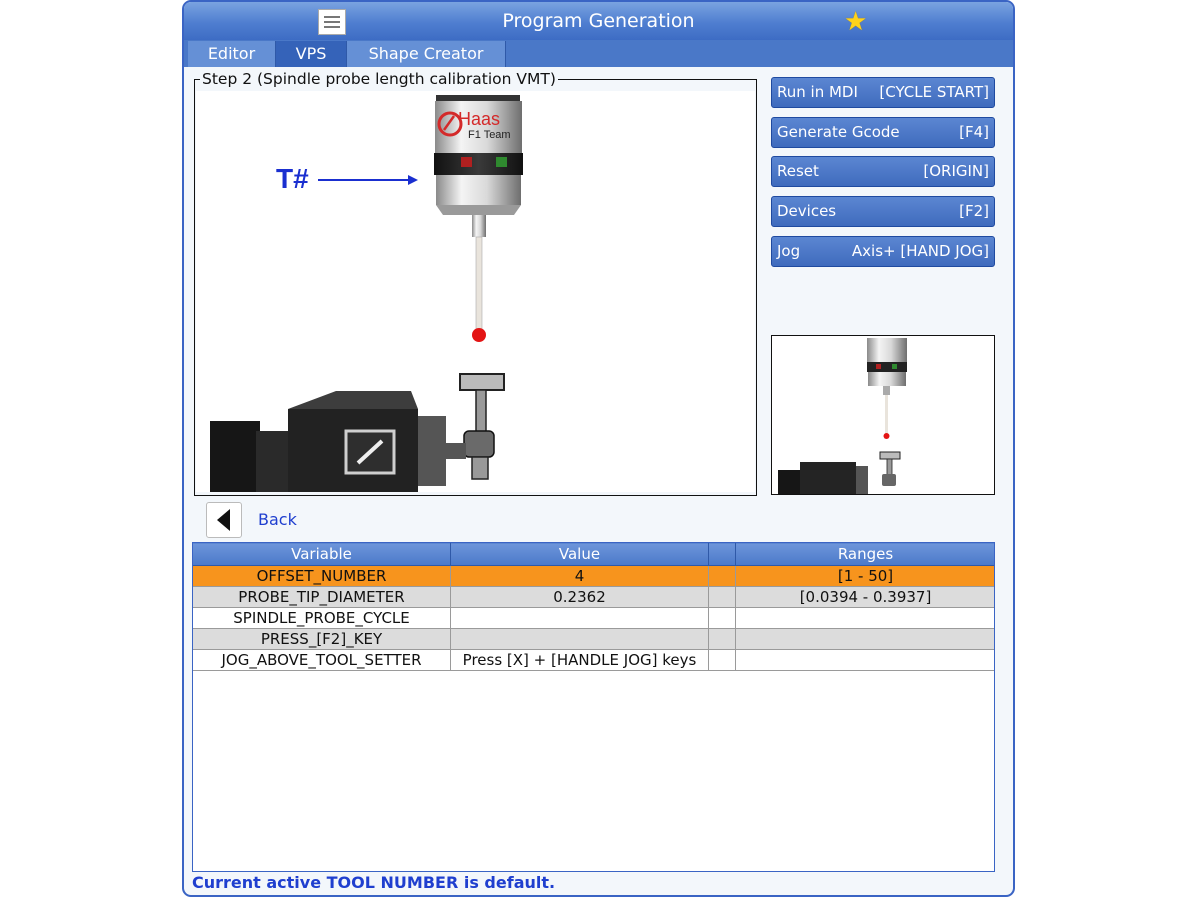 This screenshot has width=1200, height=900. What do you see at coordinates (883, 211) in the screenshot?
I see `devices-button: Devices [F2]` at bounding box center [883, 211].